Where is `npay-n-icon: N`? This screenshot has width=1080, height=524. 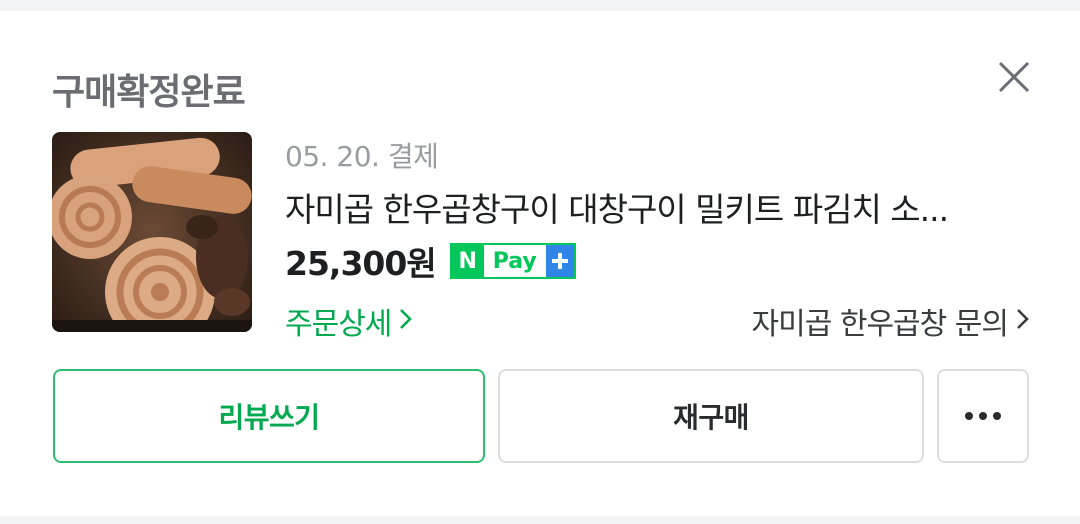 npay-n-icon: N is located at coordinates (467, 261).